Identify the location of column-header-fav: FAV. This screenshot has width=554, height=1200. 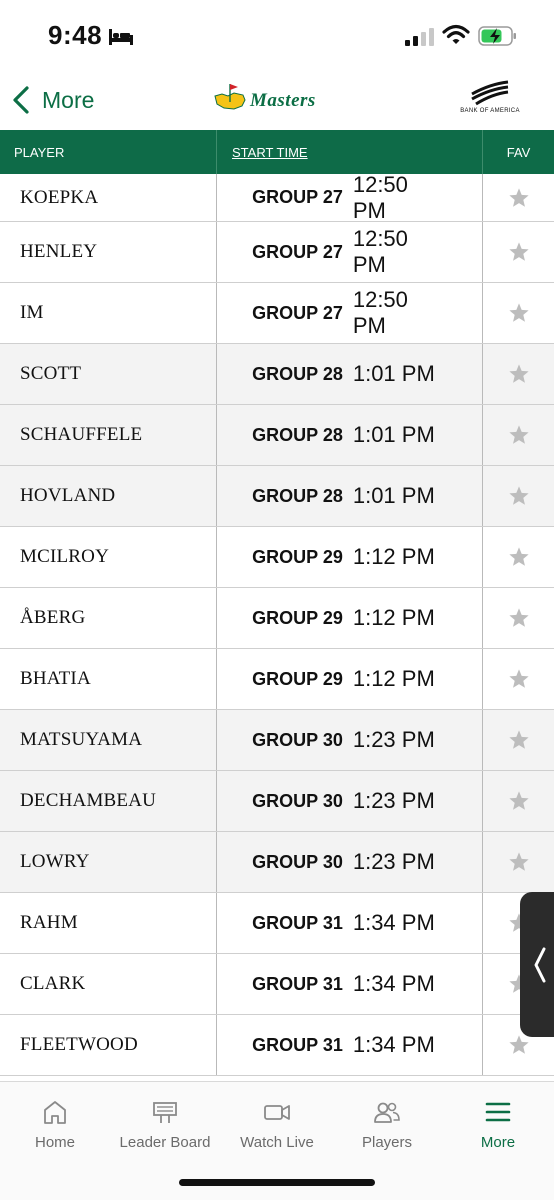
(518, 152).